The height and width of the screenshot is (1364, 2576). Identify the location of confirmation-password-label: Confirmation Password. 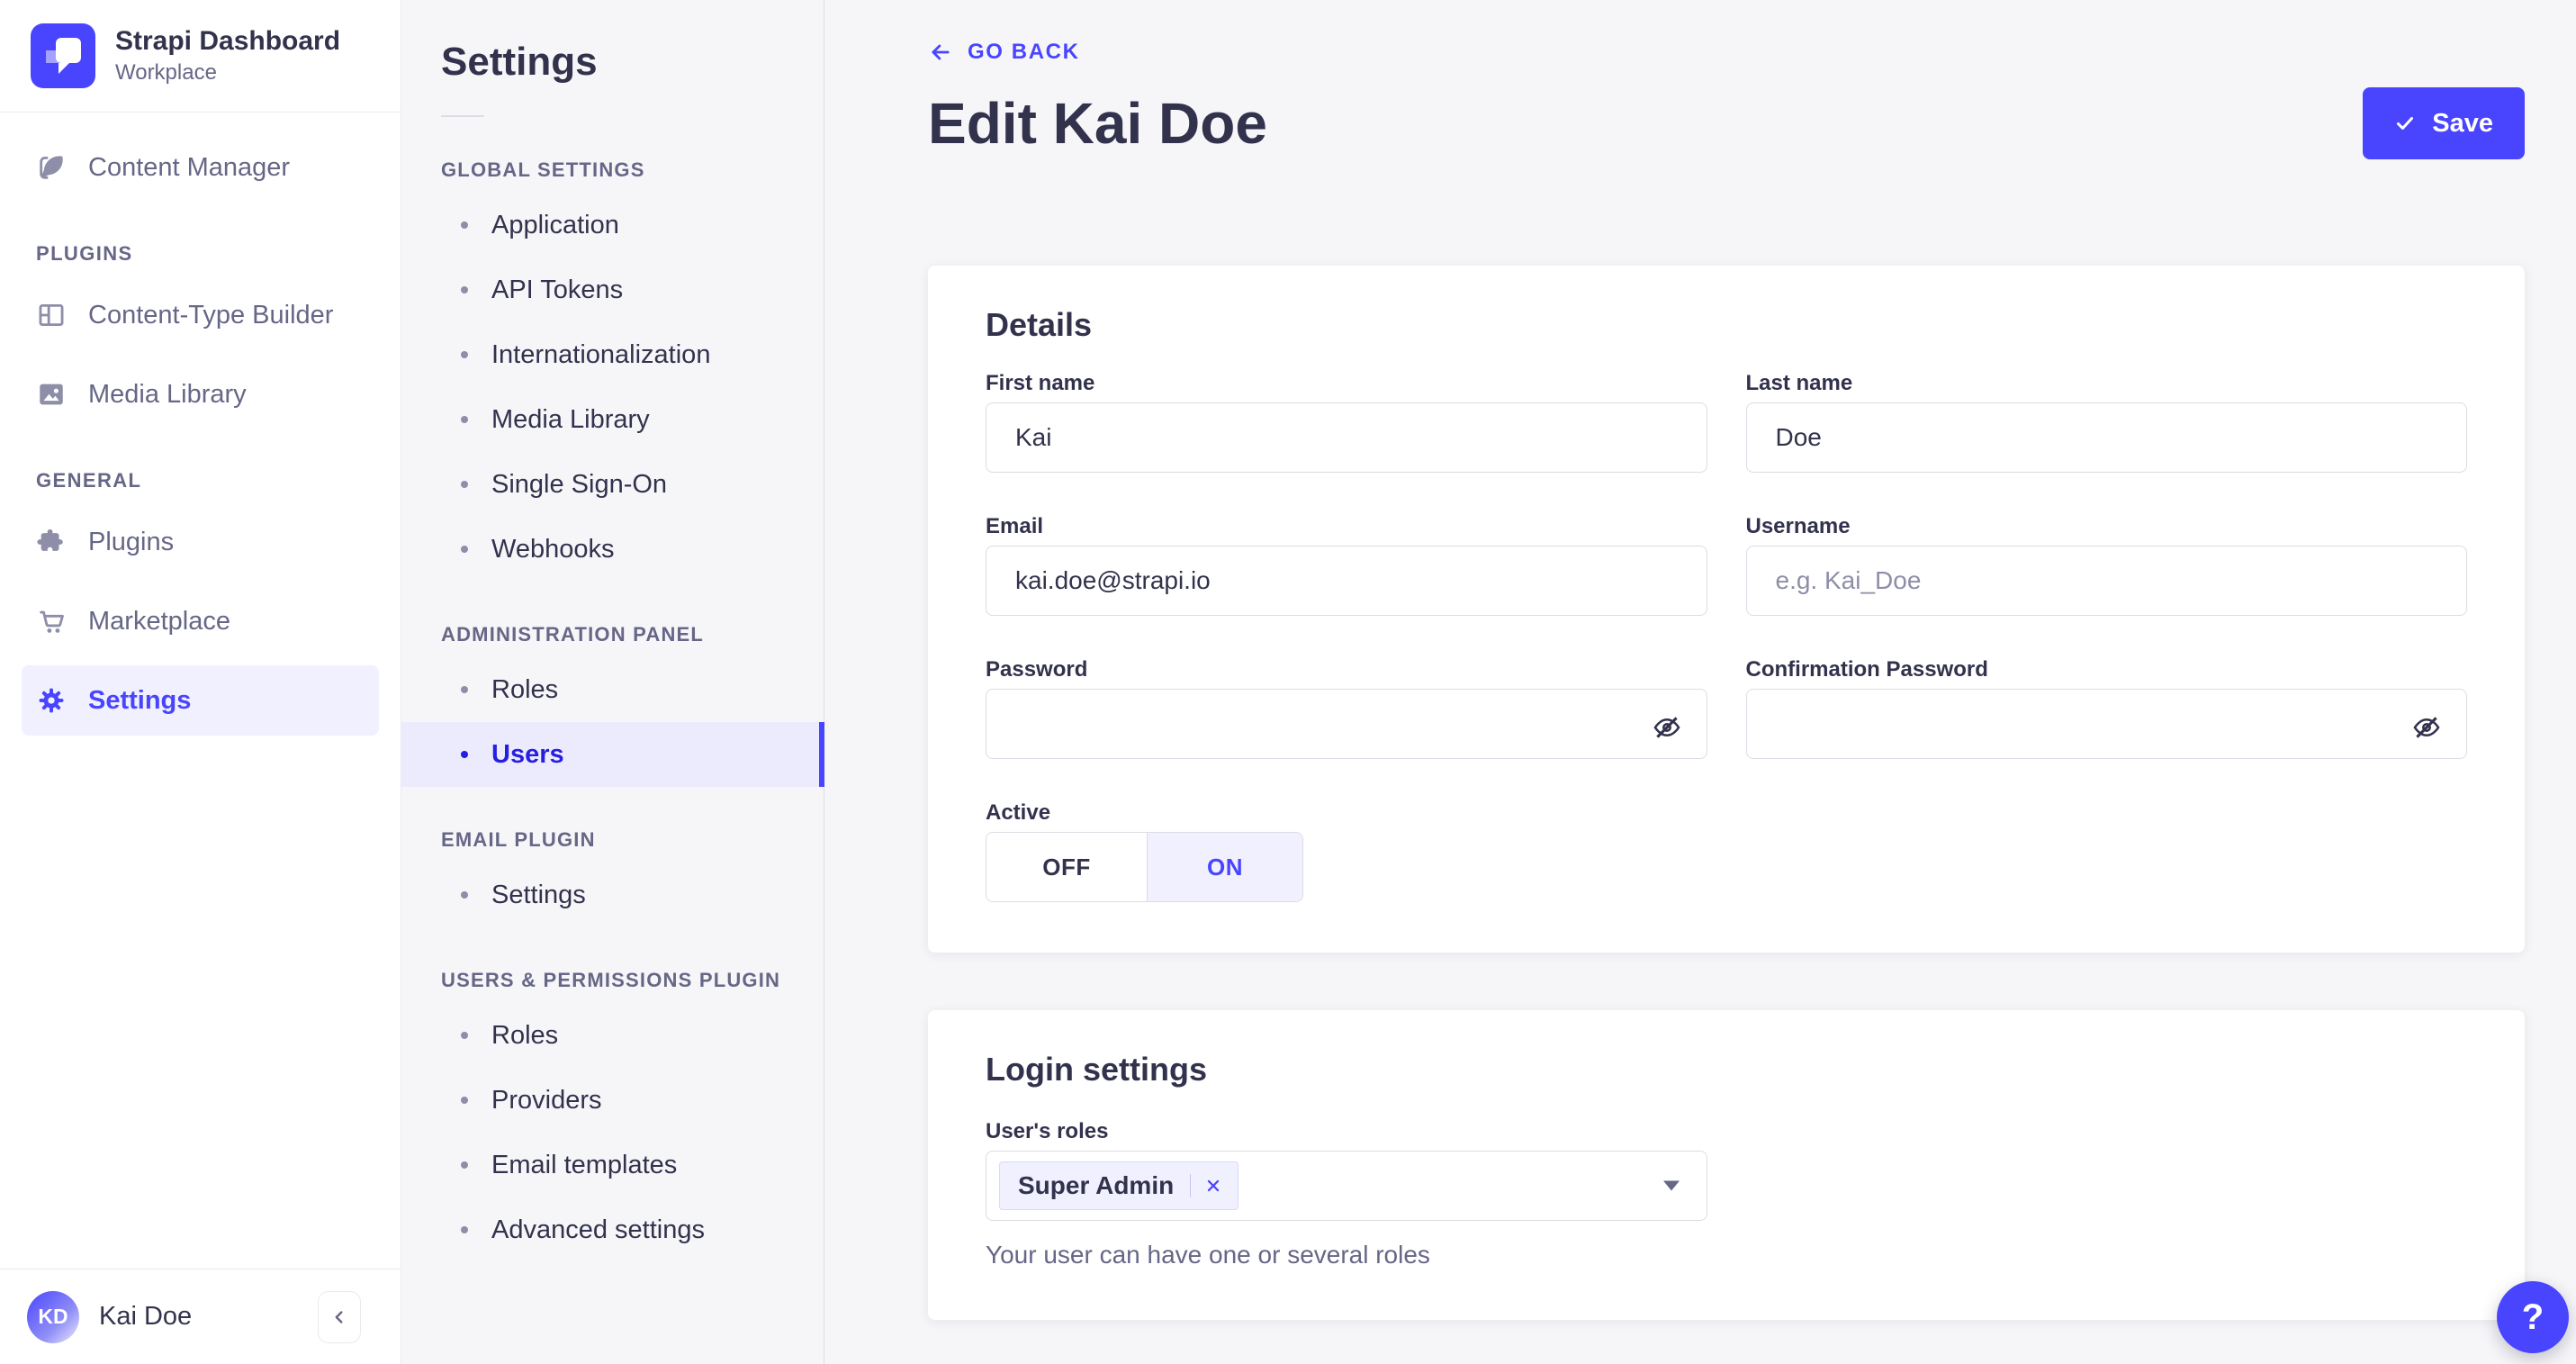
(1866, 669).